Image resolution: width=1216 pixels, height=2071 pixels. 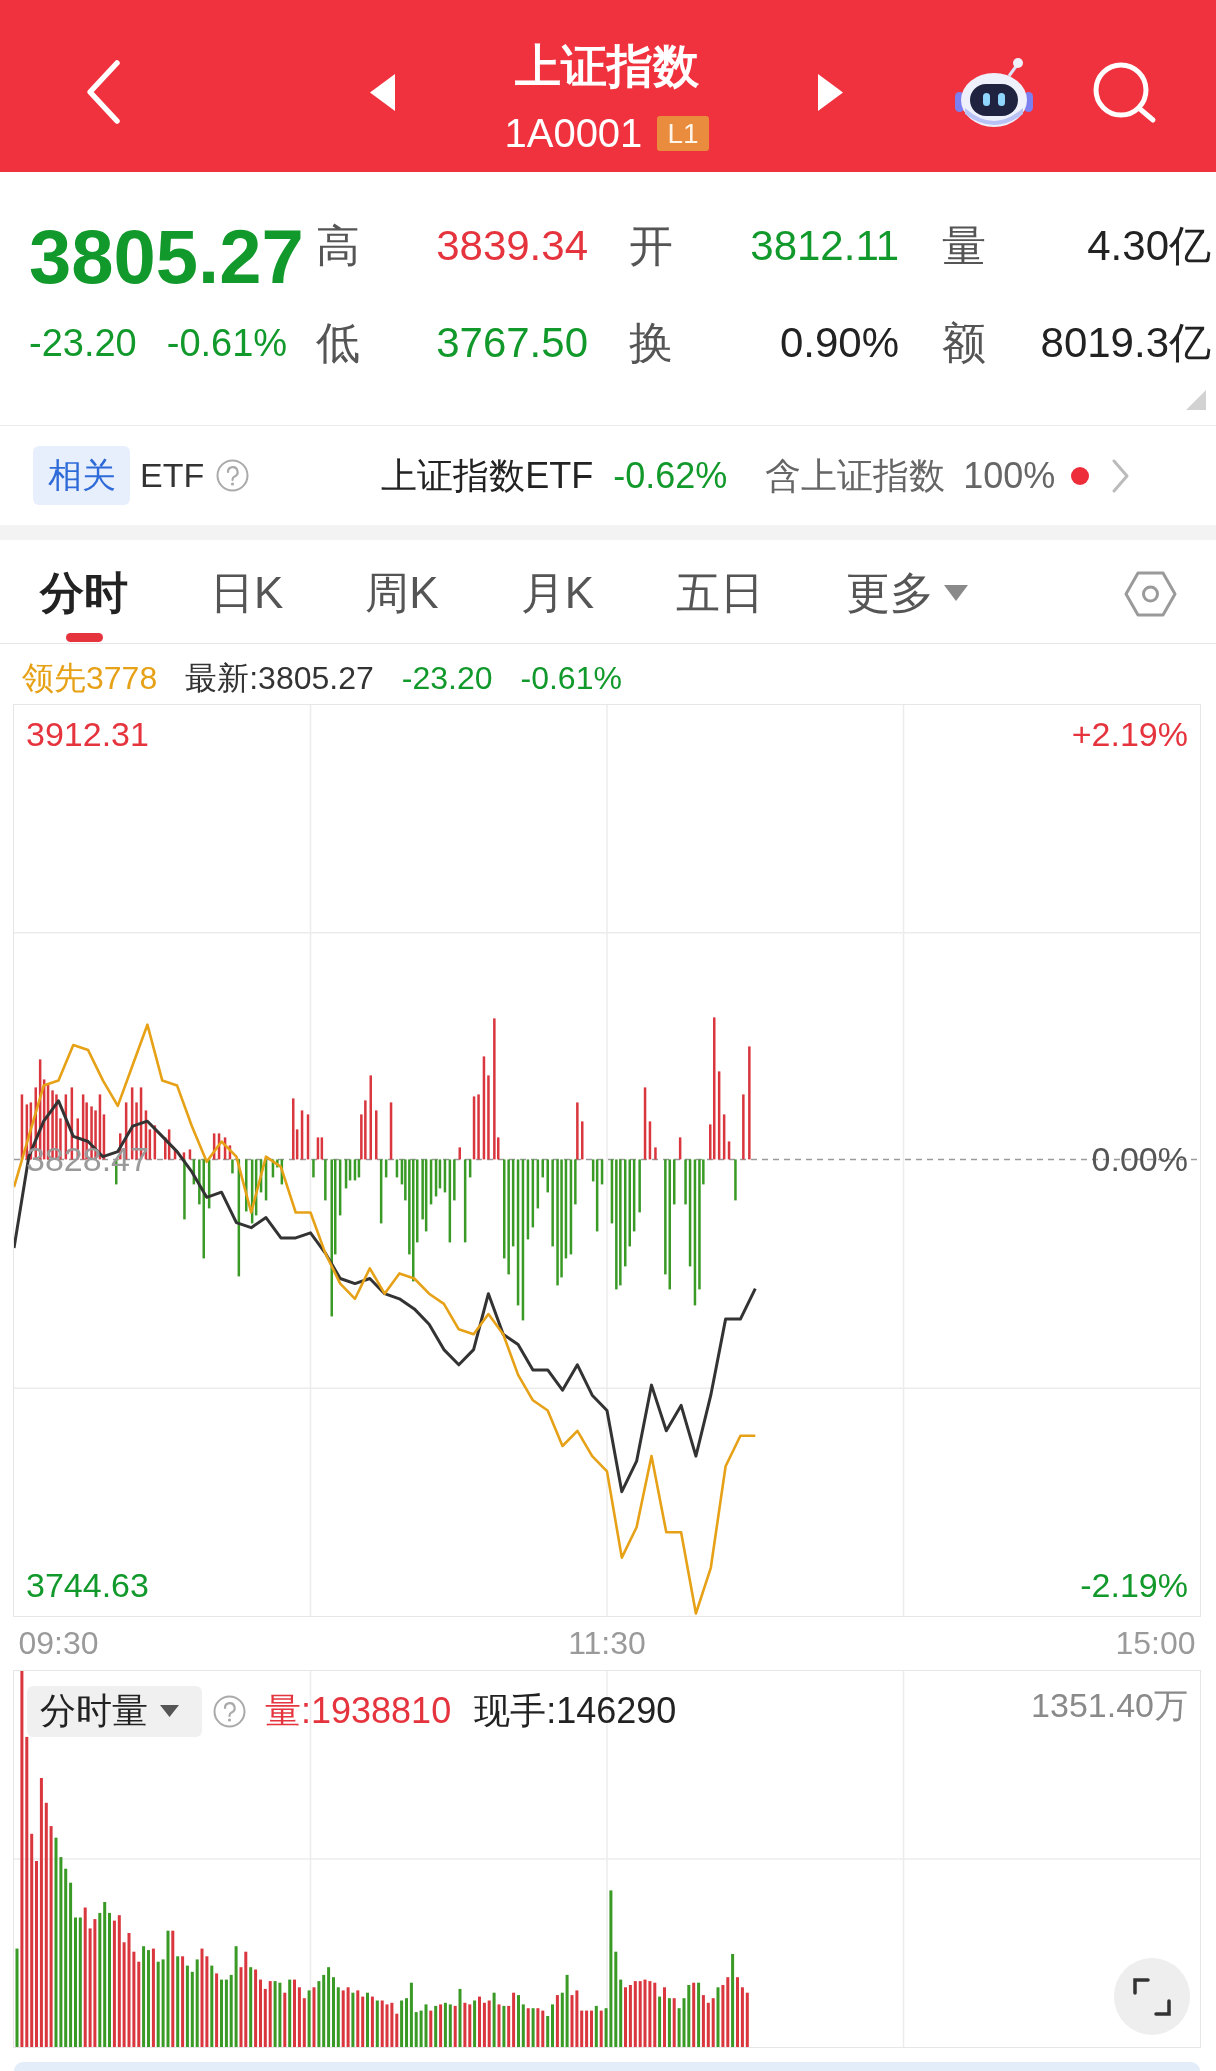 I want to click on etf-name: 上证指数ETF, so click(x=487, y=475).